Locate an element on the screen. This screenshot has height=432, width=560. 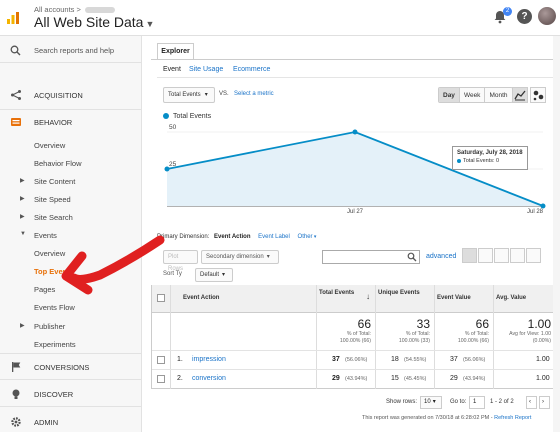
sidebar-item-label: Top Events is located at coordinates (54, 271).